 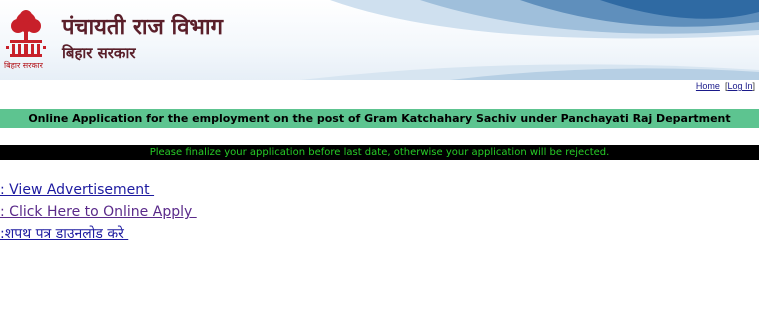 I want to click on home-link: Home, so click(x=708, y=86).